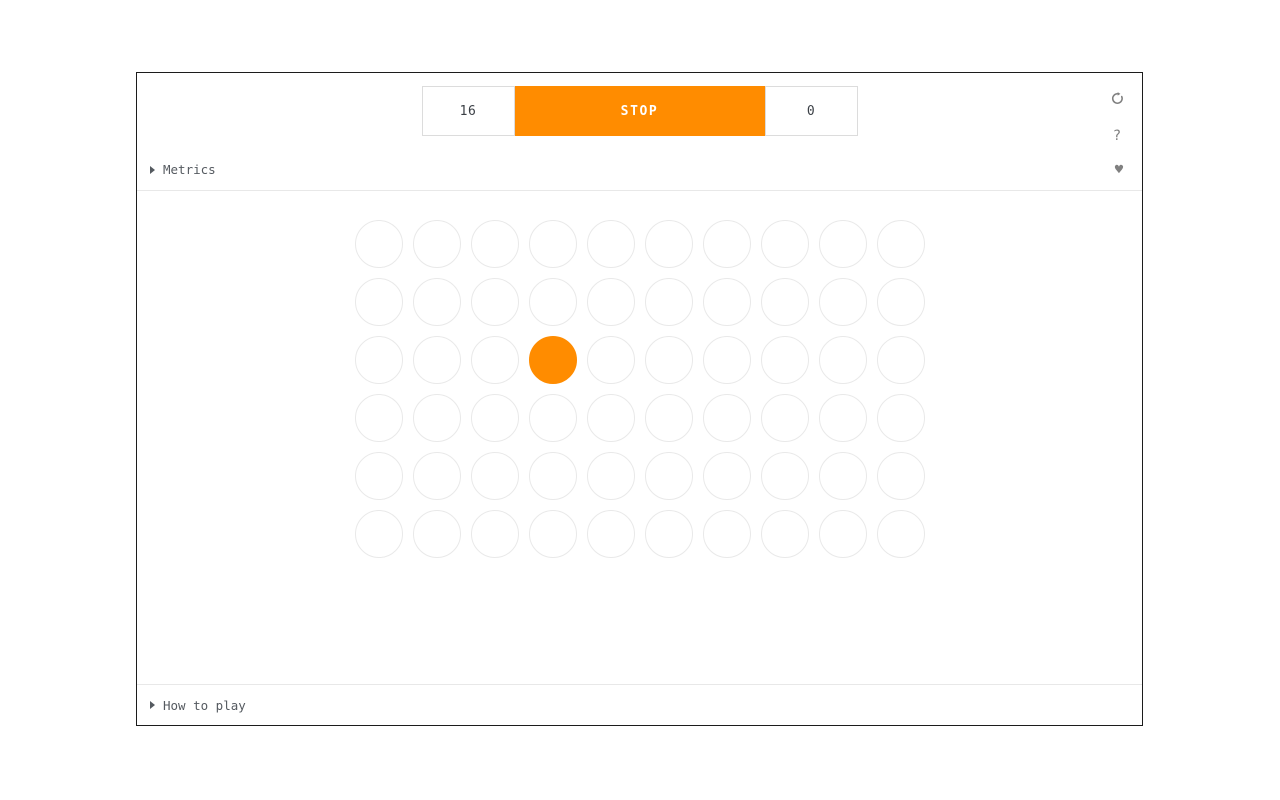 Image resolution: width=1280 pixels, height=800 pixels. Describe the element at coordinates (552, 360) in the screenshot. I see `grid-cell-active` at that location.